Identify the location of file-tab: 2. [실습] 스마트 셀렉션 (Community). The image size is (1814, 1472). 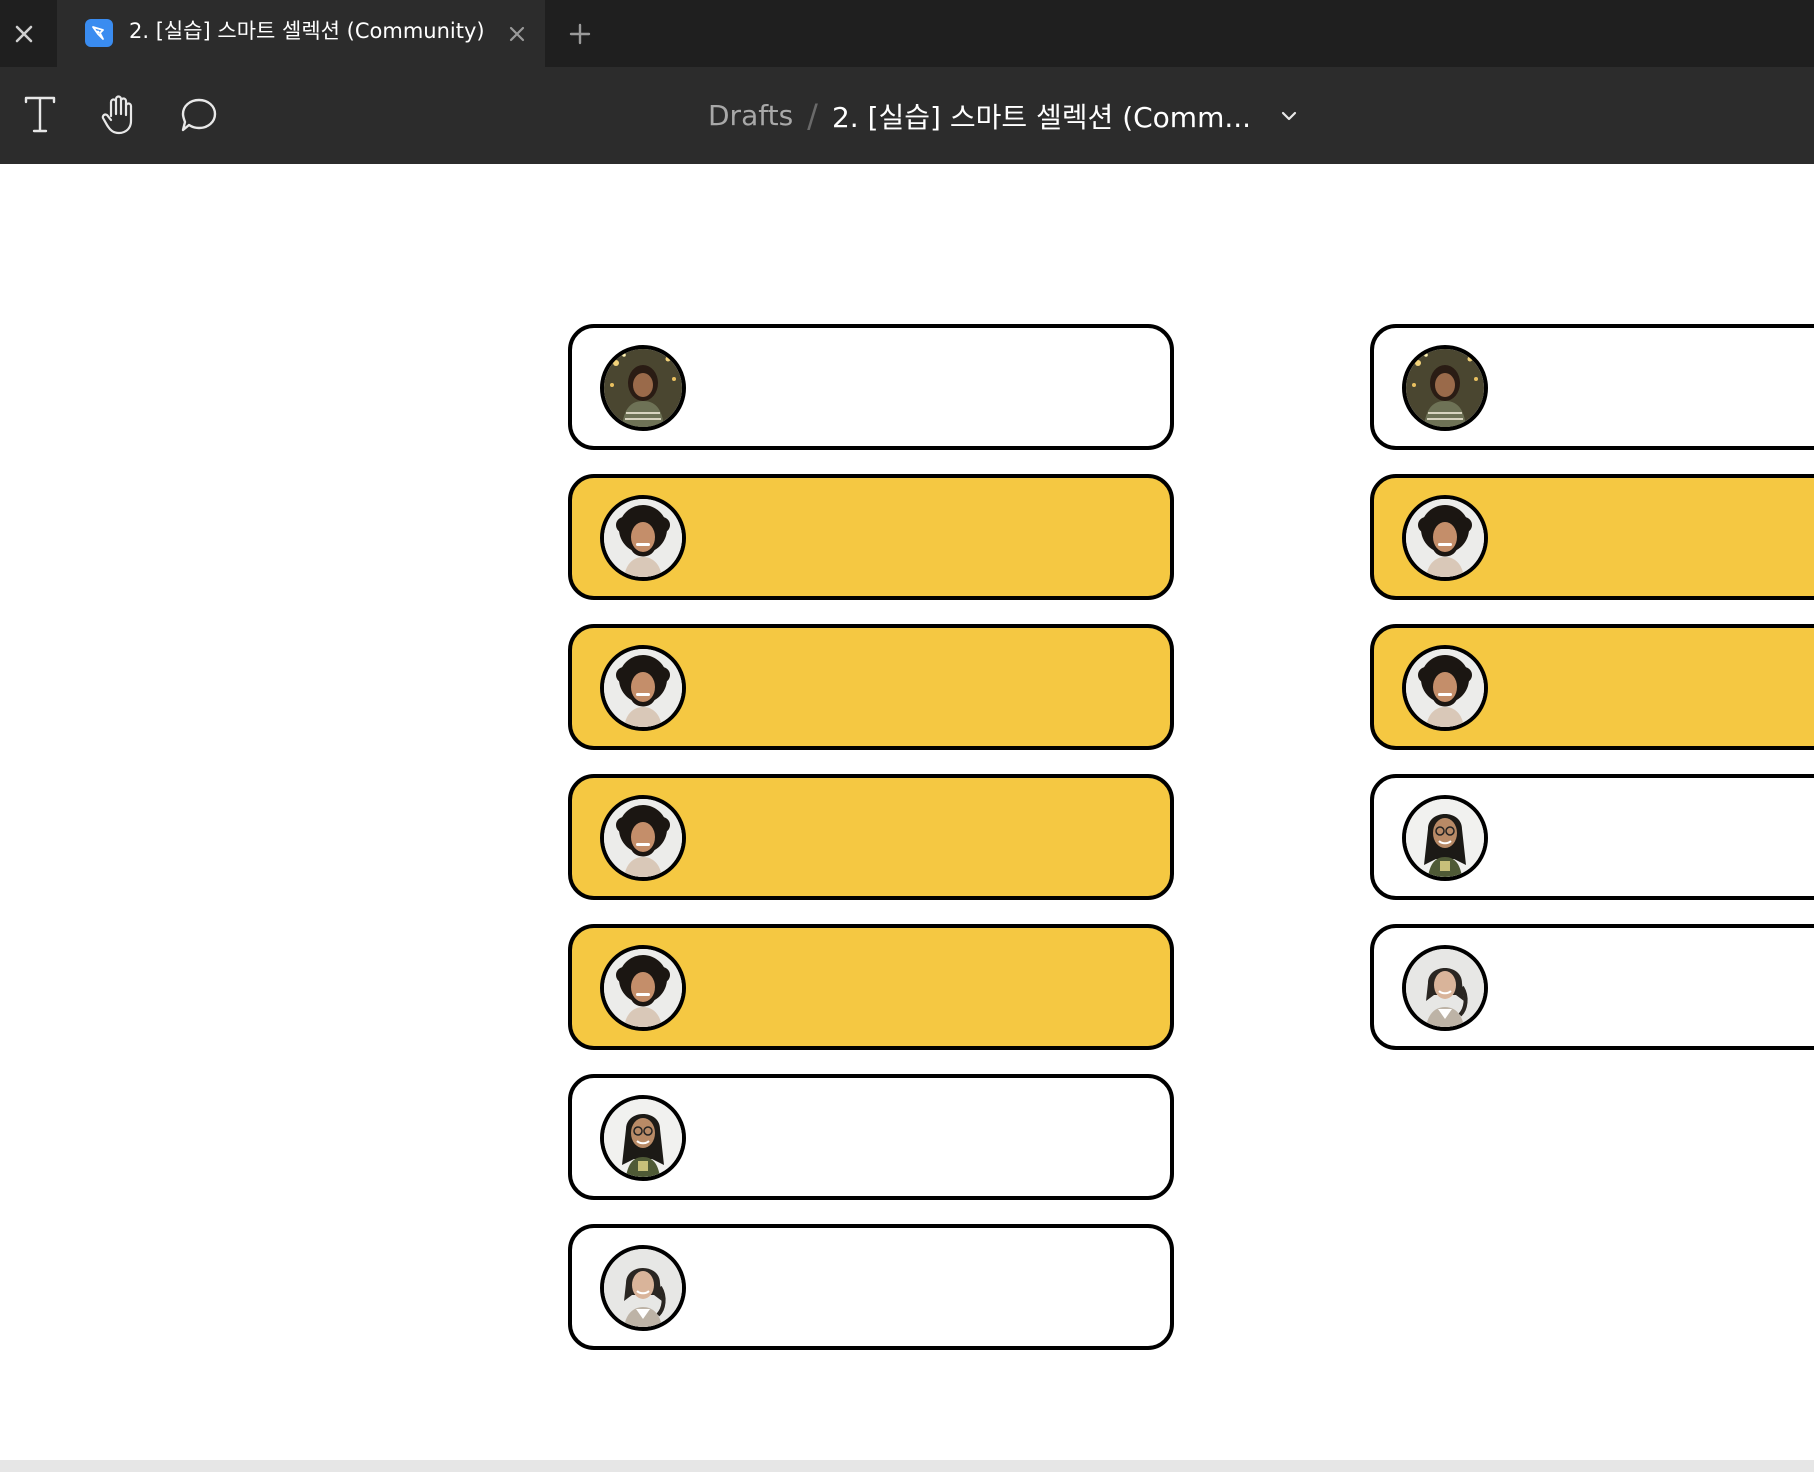
(301, 33).